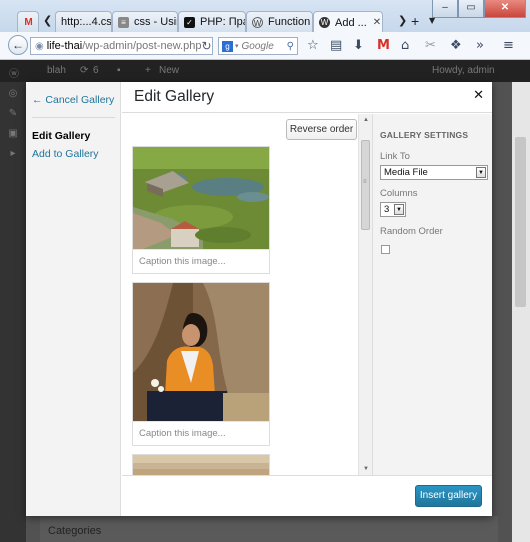 This screenshot has width=530, height=542. Describe the element at coordinates (142, 46) in the screenshot. I see `url-path: /wp-admin/post-new.php` at that location.